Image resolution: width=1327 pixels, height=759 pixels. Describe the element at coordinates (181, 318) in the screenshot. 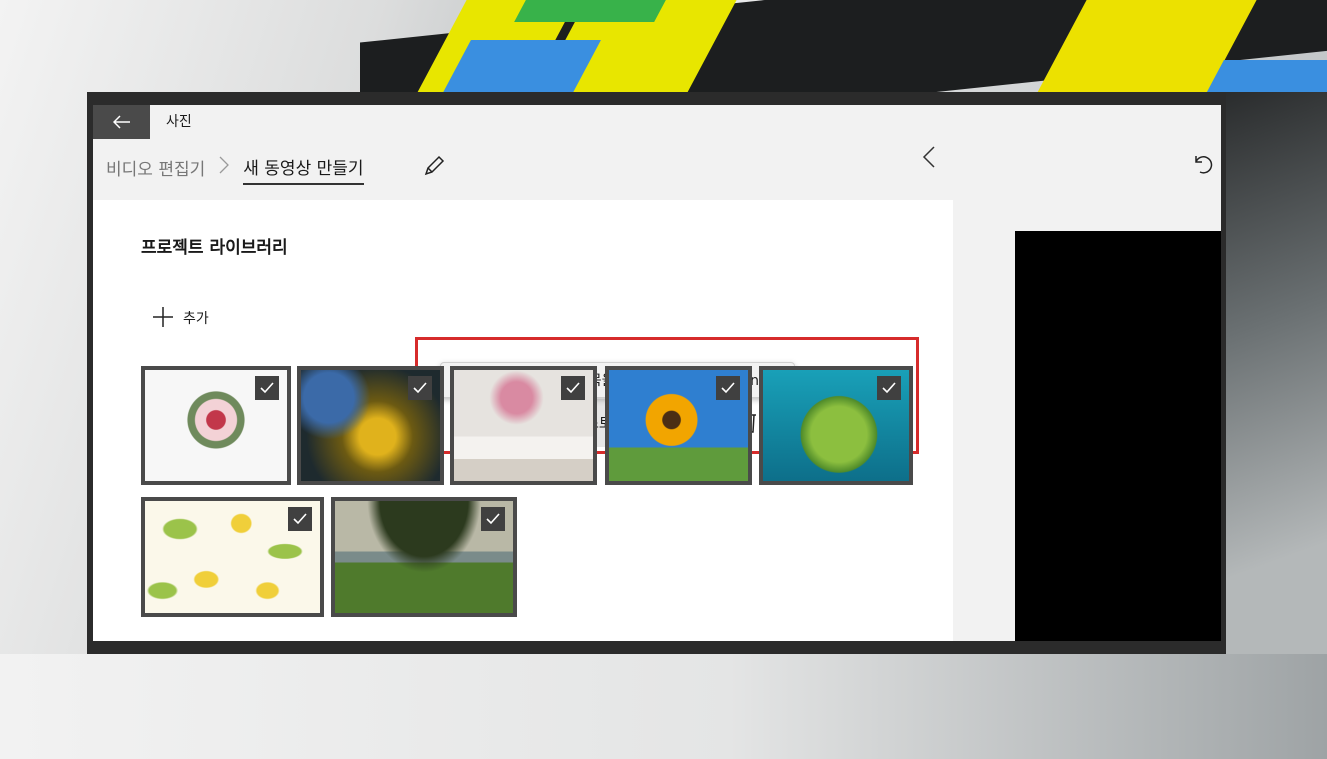

I see `add-button: 추가` at that location.